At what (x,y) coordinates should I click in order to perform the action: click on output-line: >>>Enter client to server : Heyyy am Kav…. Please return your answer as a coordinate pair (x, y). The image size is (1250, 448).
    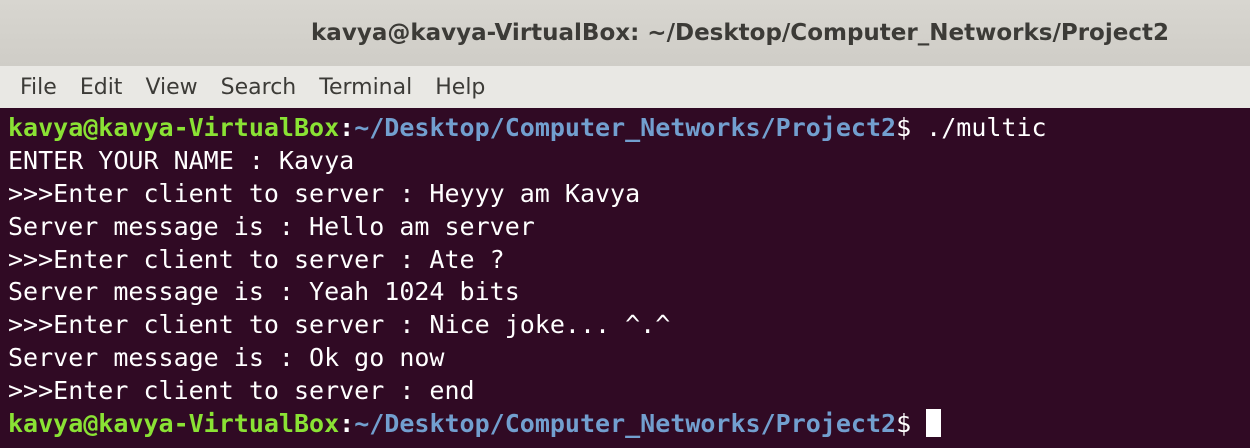
    Looking at the image, I should click on (324, 193).